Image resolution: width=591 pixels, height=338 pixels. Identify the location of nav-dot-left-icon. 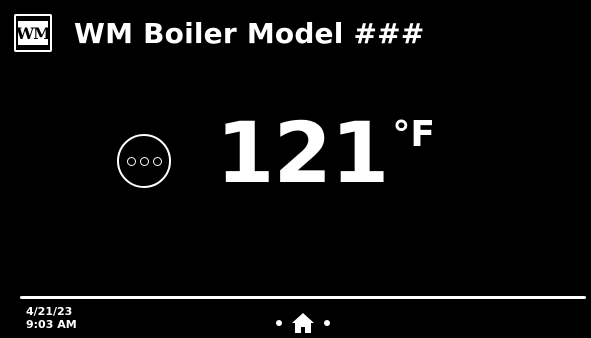
(279, 323).